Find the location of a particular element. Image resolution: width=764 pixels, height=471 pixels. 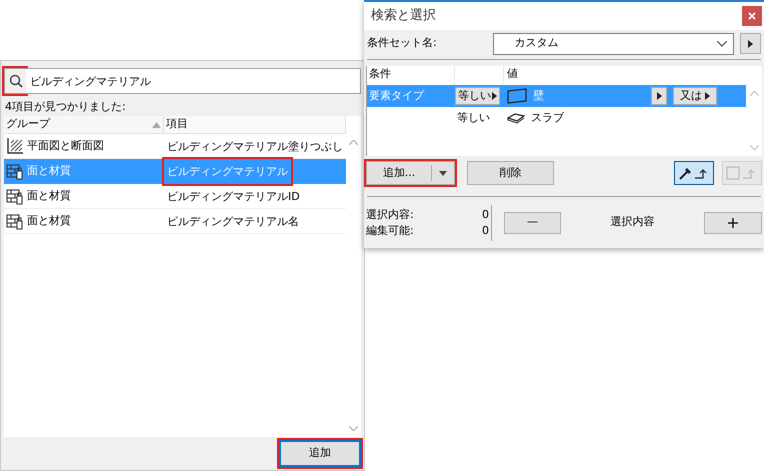

item-cell-text: ビルディングマテリアルID is located at coordinates (233, 196).